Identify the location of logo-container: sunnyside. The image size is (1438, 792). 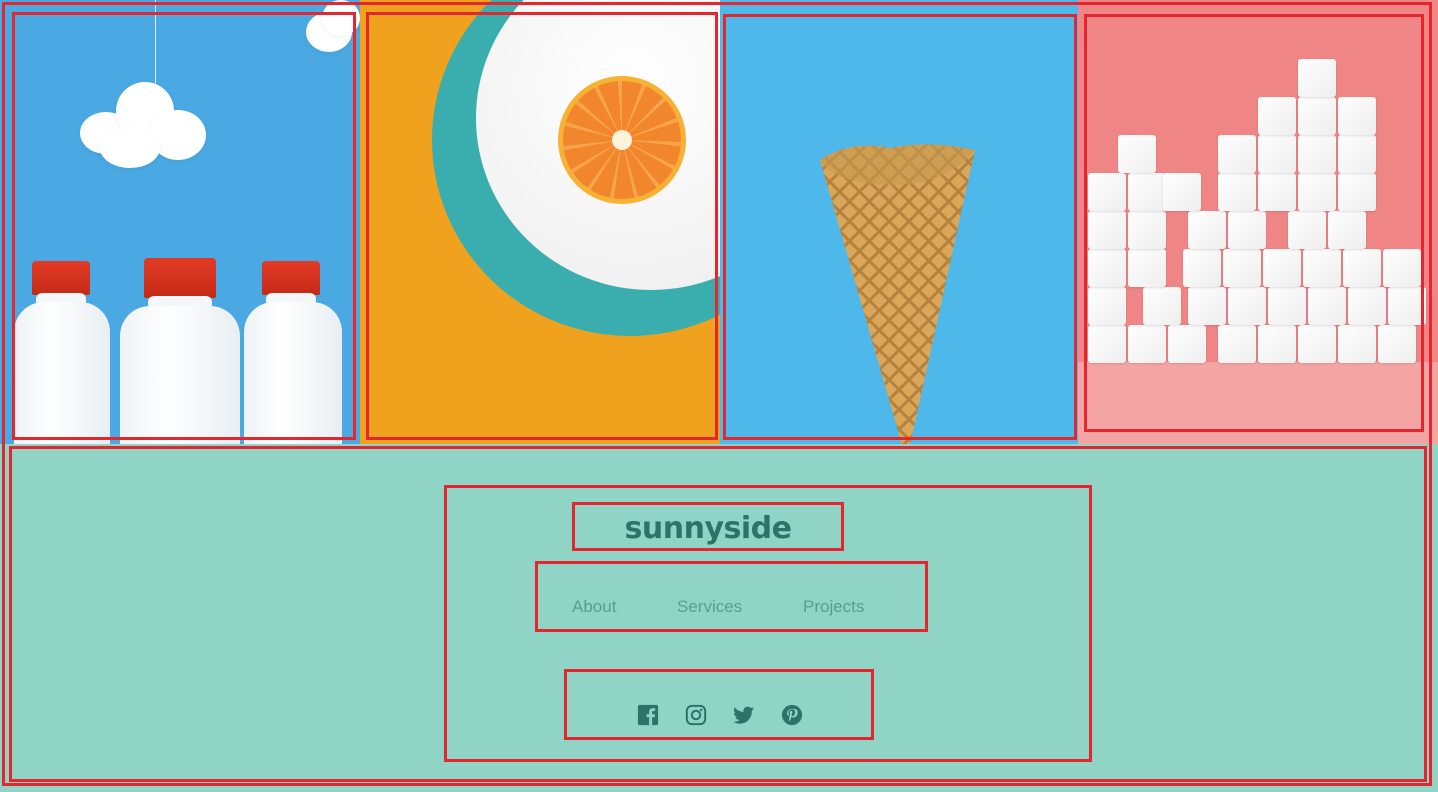
(708, 526).